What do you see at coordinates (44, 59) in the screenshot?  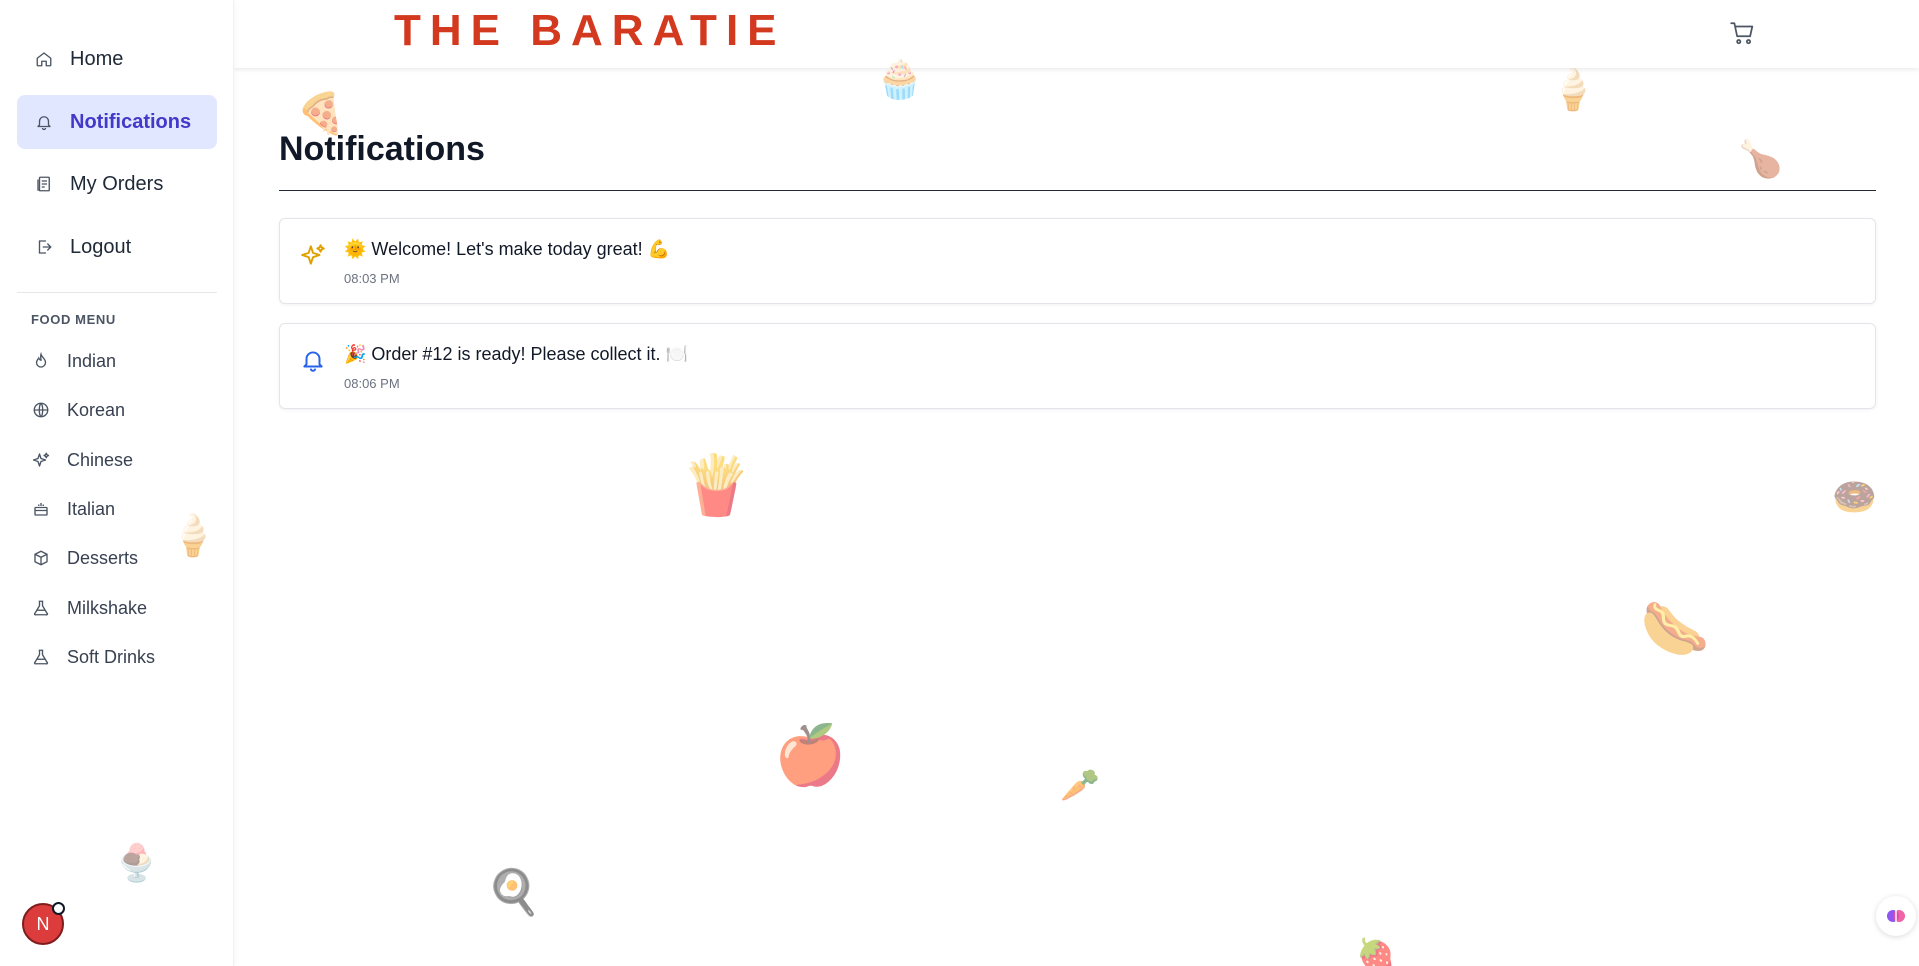 I see `home-icon` at bounding box center [44, 59].